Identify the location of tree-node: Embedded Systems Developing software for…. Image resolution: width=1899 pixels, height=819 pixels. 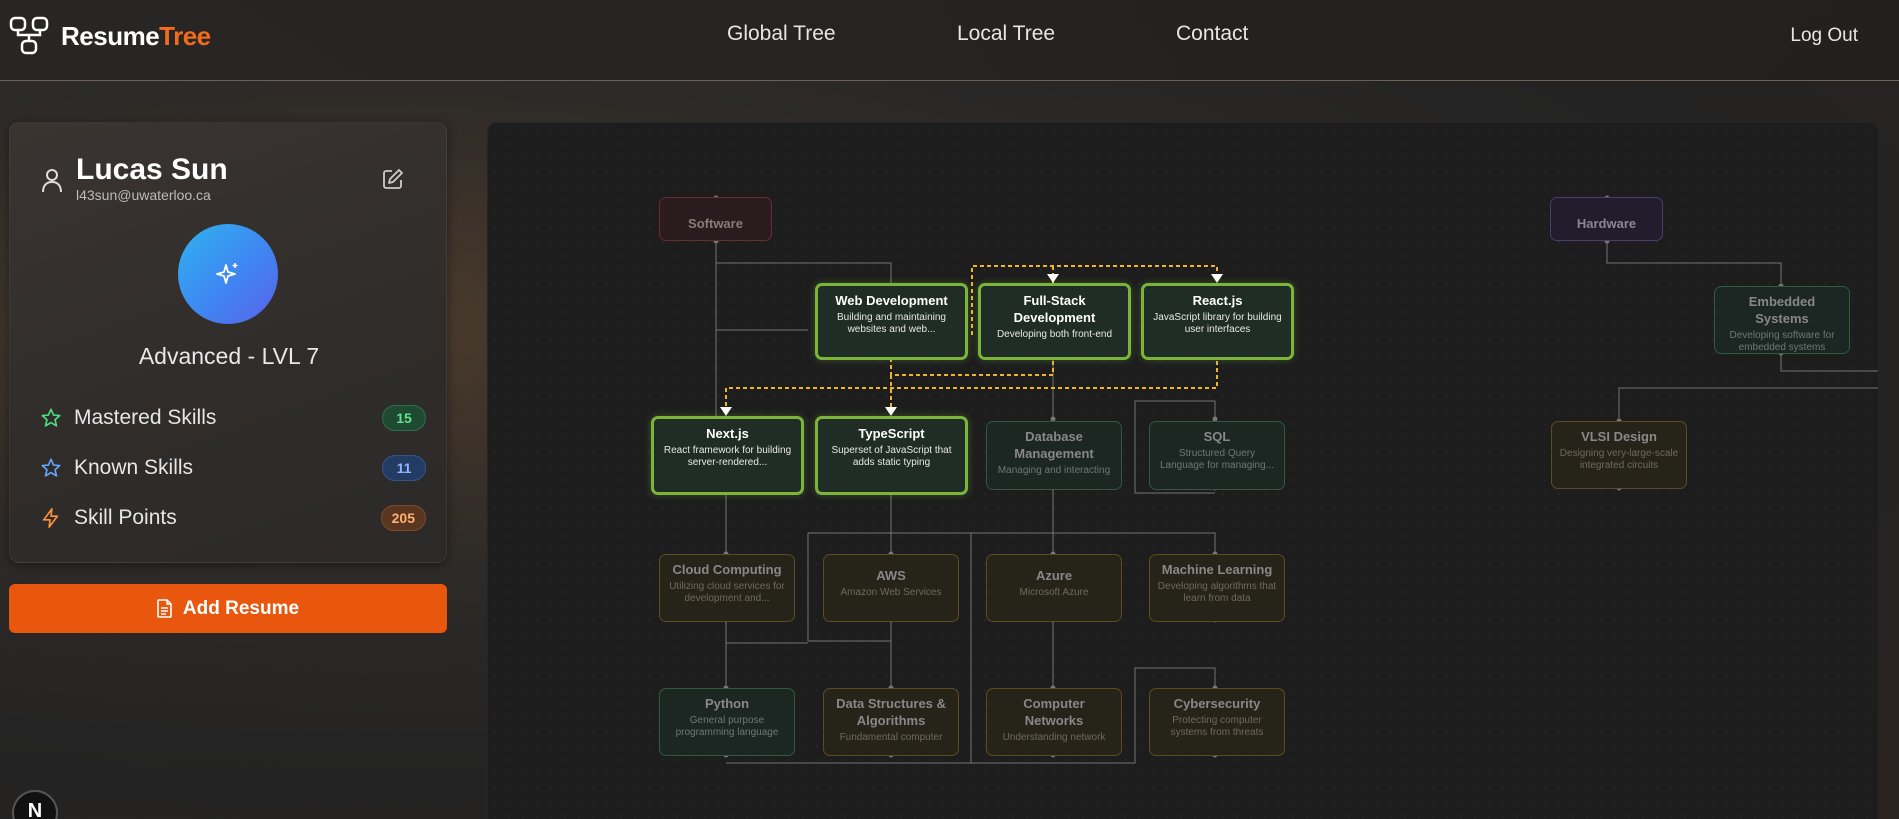
(1782, 320).